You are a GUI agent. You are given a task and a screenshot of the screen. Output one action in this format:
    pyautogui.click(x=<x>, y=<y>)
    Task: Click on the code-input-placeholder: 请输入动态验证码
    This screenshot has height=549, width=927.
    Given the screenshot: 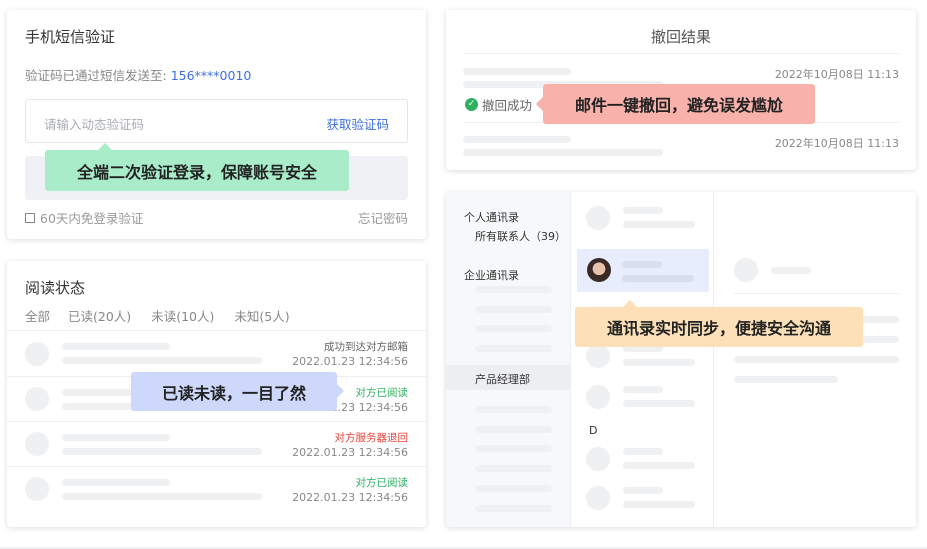 What is the action you would take?
    pyautogui.click(x=94, y=124)
    